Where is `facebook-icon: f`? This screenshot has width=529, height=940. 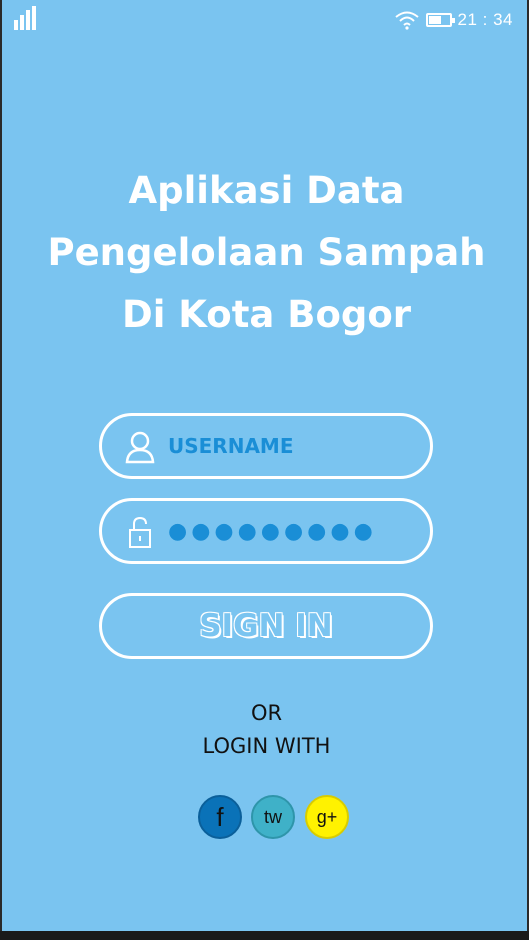
facebook-icon: f is located at coordinates (220, 816).